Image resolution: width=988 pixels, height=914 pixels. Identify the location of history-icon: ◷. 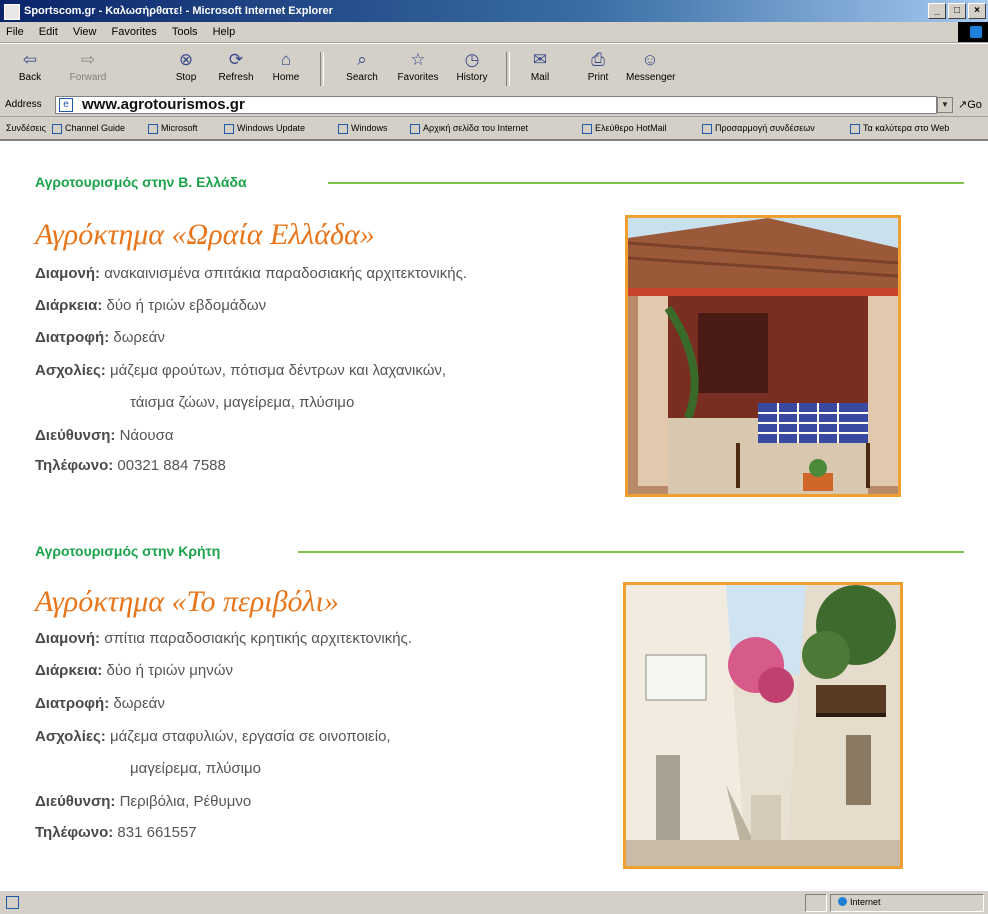
(472, 59).